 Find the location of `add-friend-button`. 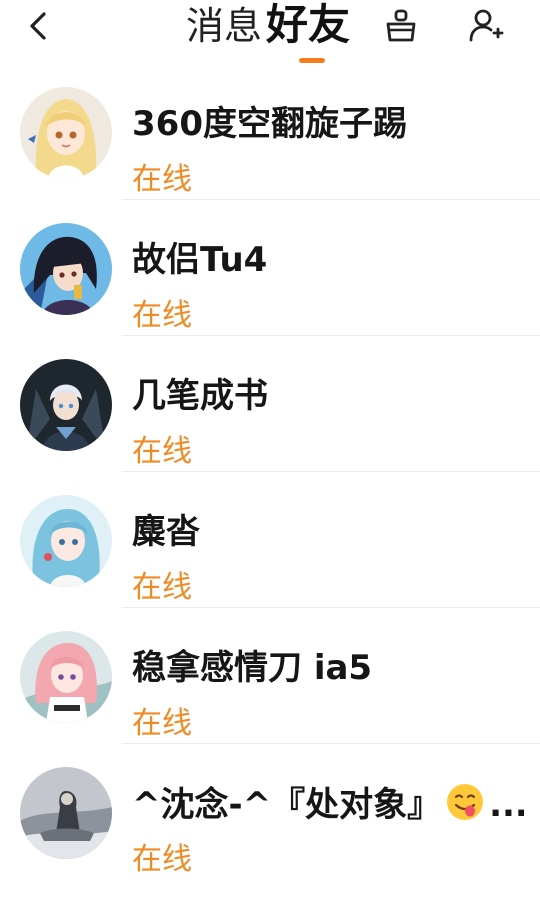

add-friend-button is located at coordinates (486, 26).